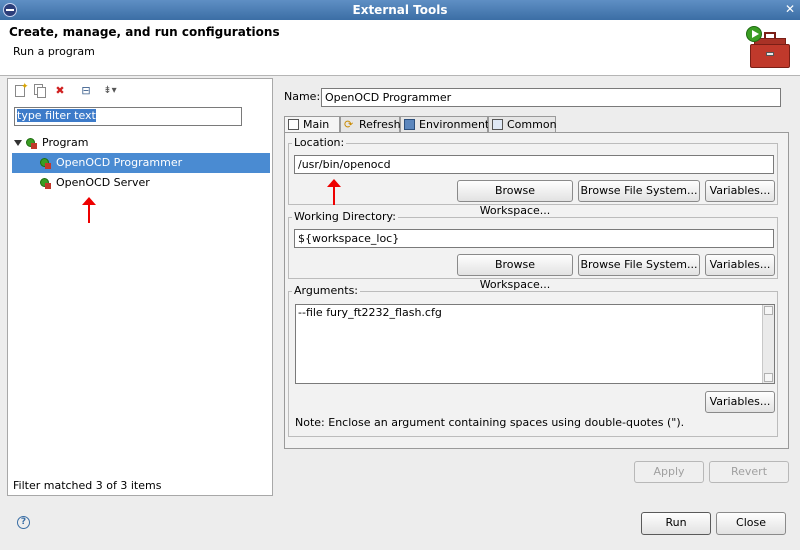  I want to click on common-icon, so click(497, 124).